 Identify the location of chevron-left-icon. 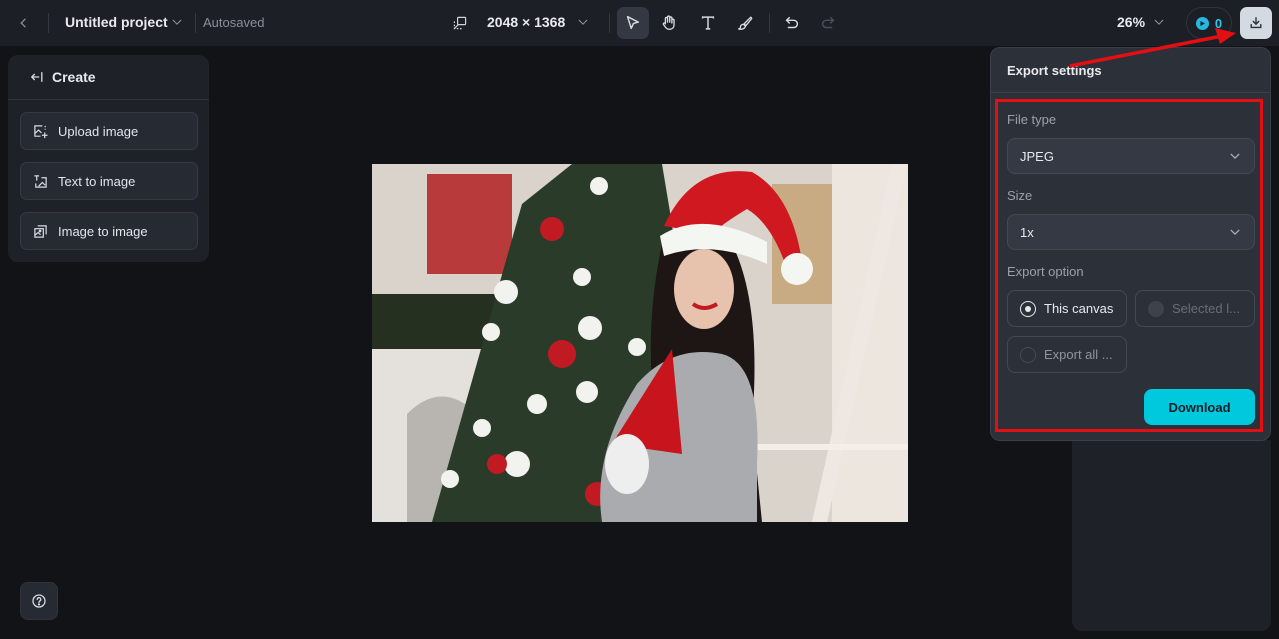
(23, 23).